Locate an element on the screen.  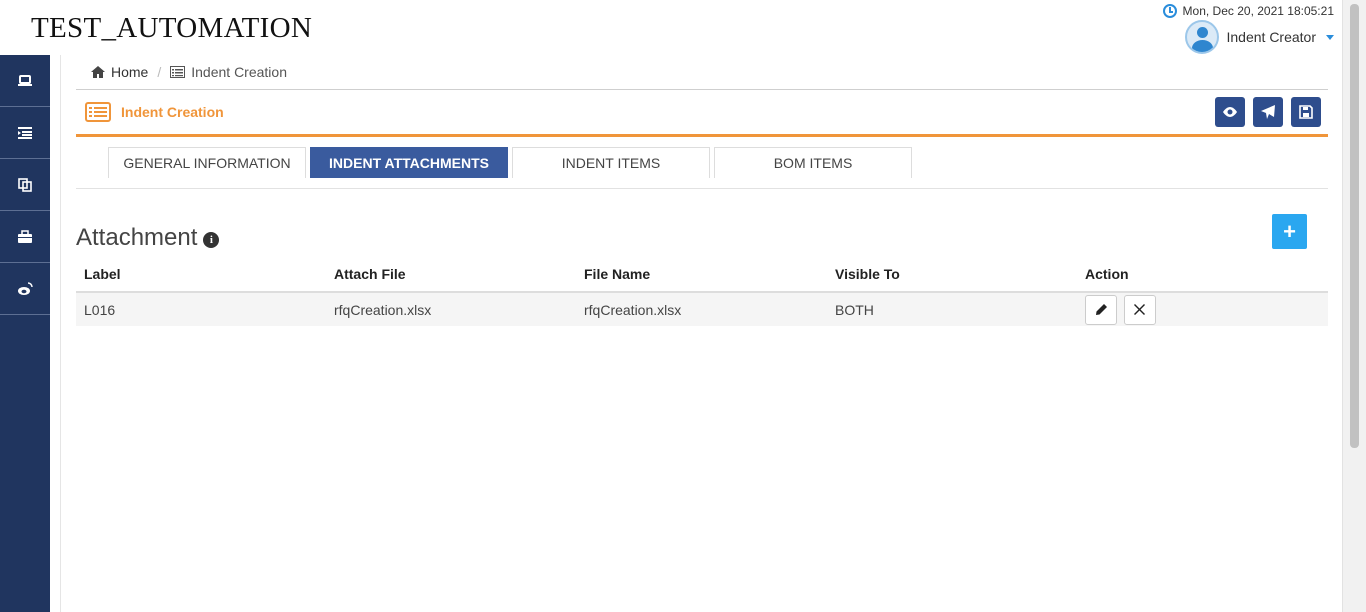
column-header-file-name: File Name is located at coordinates (701, 274).